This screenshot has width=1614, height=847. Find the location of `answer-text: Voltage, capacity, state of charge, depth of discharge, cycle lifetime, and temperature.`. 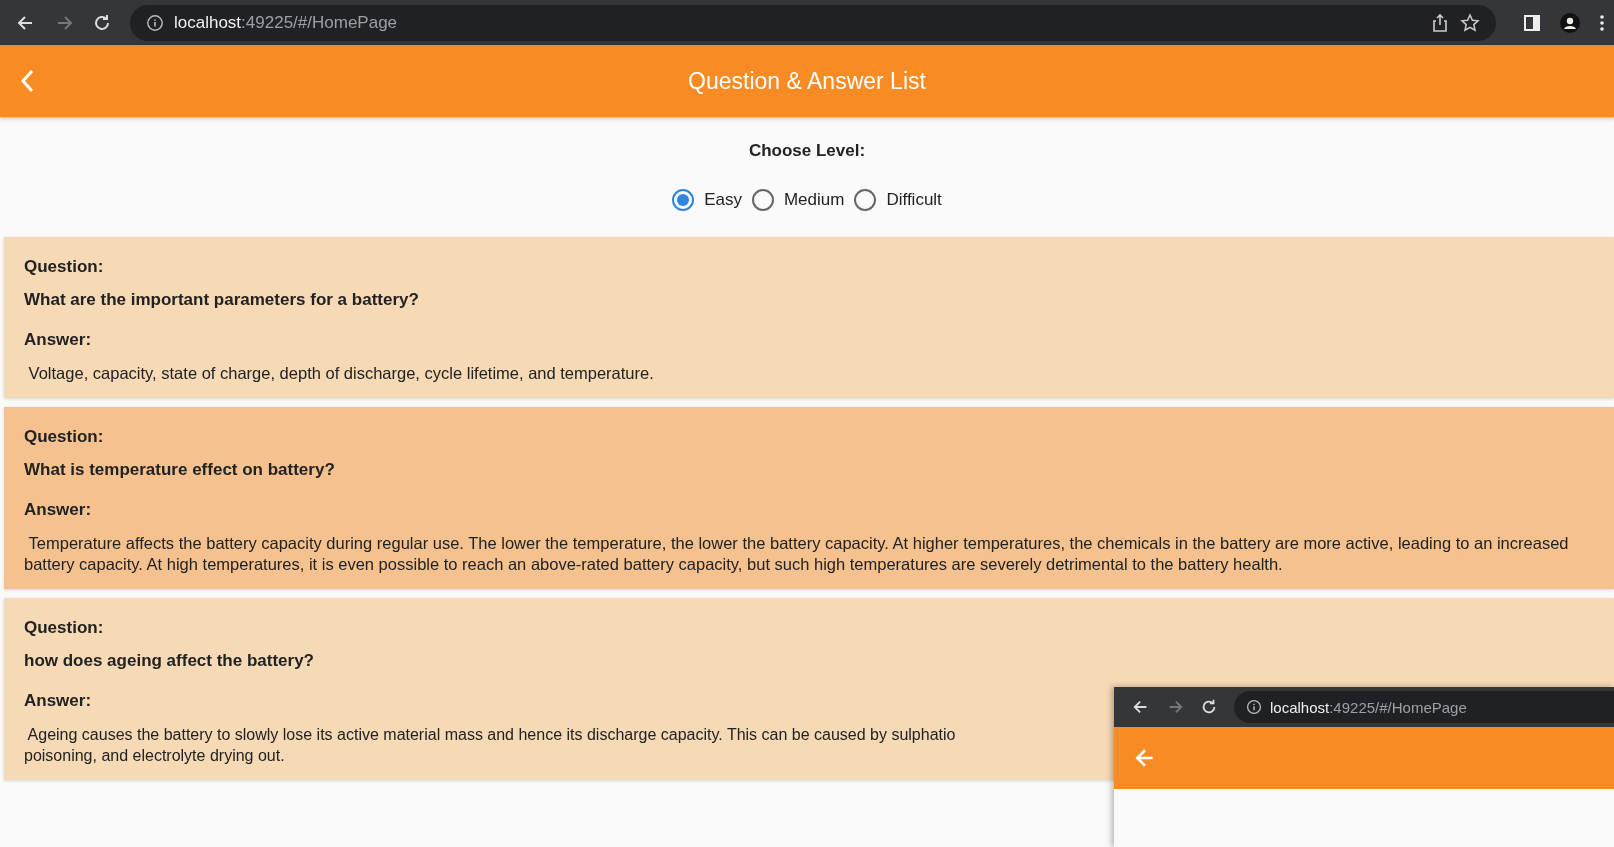

answer-text: Voltage, capacity, state of charge, depth of discharge, cycle lifetime, and temperature. is located at coordinates (340, 373).